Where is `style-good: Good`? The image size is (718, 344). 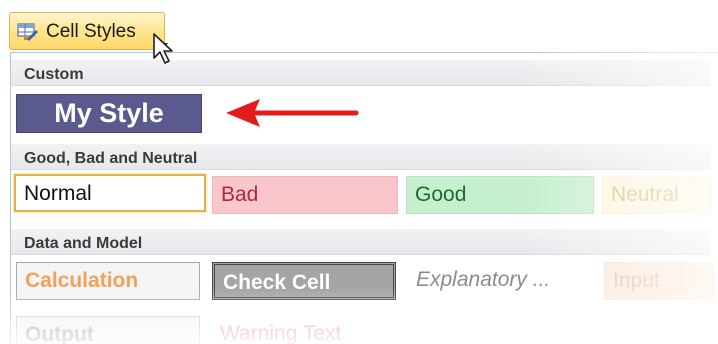 style-good: Good is located at coordinates (500, 195).